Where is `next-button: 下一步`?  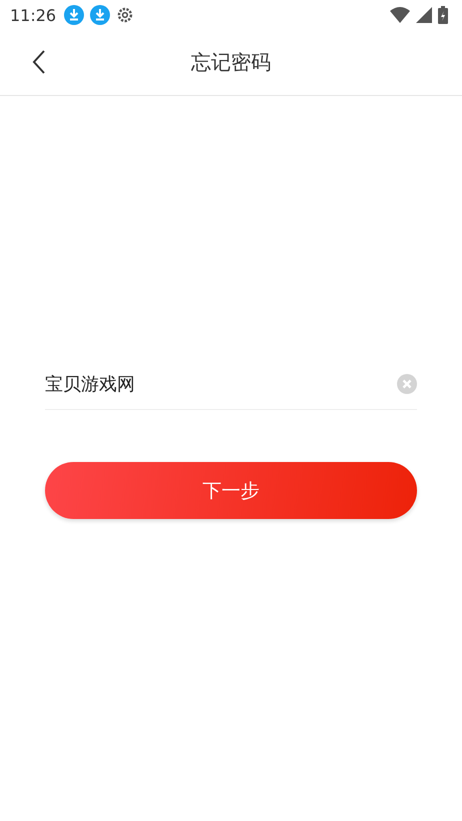
next-button: 下一步 is located at coordinates (231, 490).